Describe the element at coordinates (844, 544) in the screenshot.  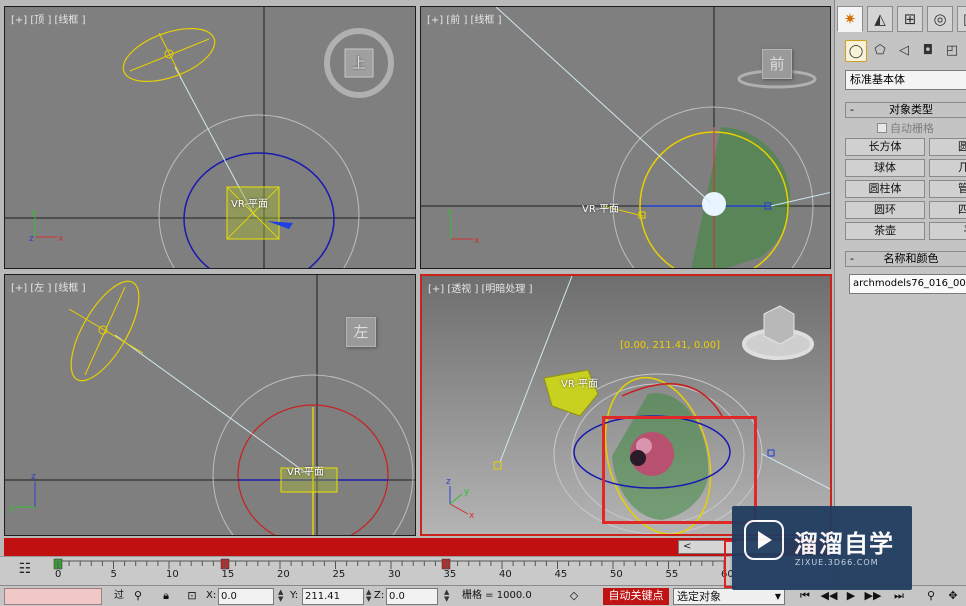
I see `watermark-title: 溜溜自学` at that location.